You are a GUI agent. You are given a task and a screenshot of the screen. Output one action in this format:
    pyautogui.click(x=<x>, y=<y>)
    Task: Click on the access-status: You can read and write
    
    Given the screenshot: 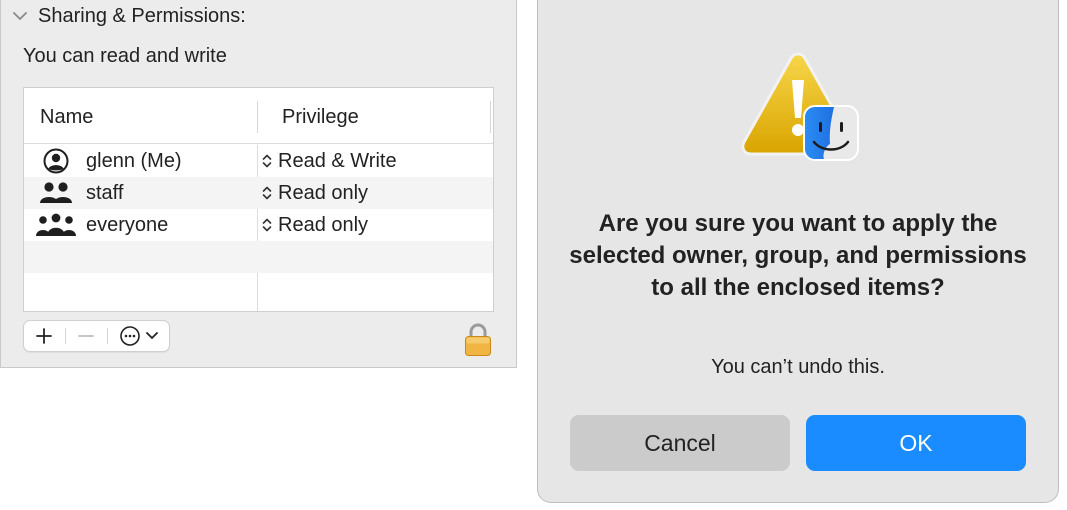 What is the action you would take?
    pyautogui.click(x=125, y=56)
    